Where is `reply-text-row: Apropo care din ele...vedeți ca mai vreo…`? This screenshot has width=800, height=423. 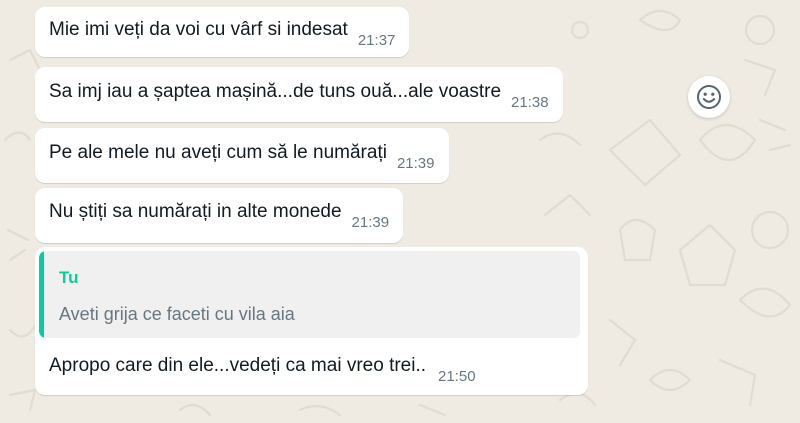
reply-text-row: Apropo care din ele...vedeți ca mai vreo… is located at coordinates (262, 370).